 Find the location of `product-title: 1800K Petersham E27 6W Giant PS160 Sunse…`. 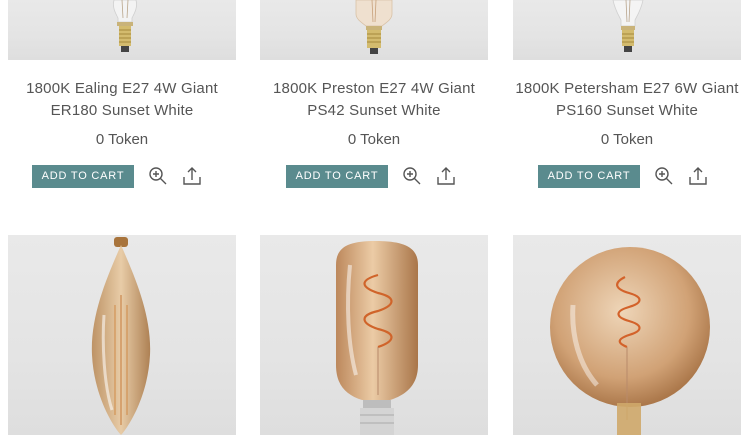

product-title: 1800K Petersham E27 6W Giant PS160 Sunse… is located at coordinates (627, 100).